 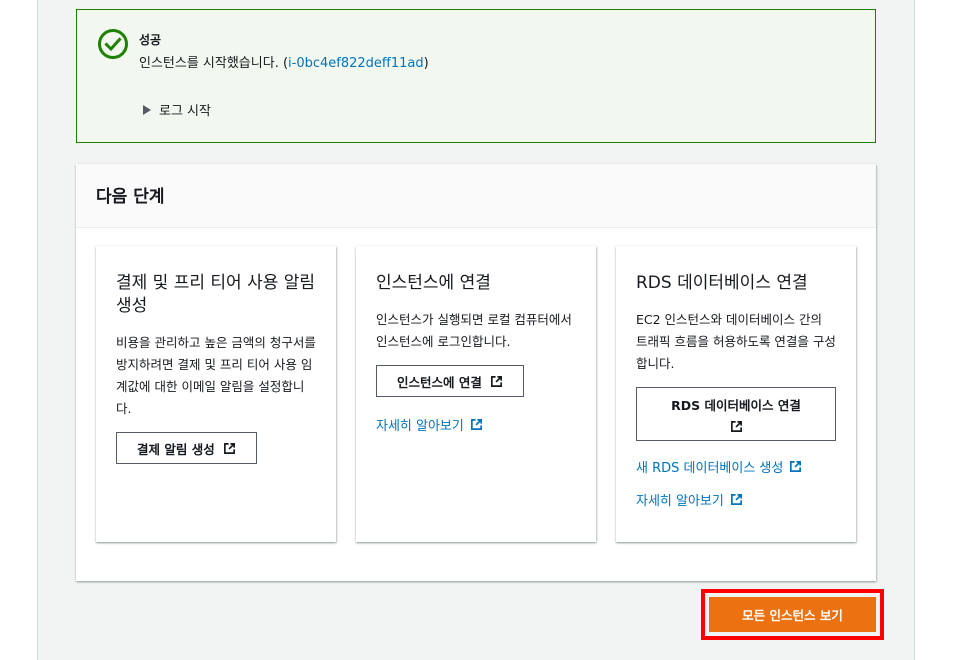 What do you see at coordinates (722, 283) in the screenshot?
I see `card-title: RDS 데이터베이스 연결` at bounding box center [722, 283].